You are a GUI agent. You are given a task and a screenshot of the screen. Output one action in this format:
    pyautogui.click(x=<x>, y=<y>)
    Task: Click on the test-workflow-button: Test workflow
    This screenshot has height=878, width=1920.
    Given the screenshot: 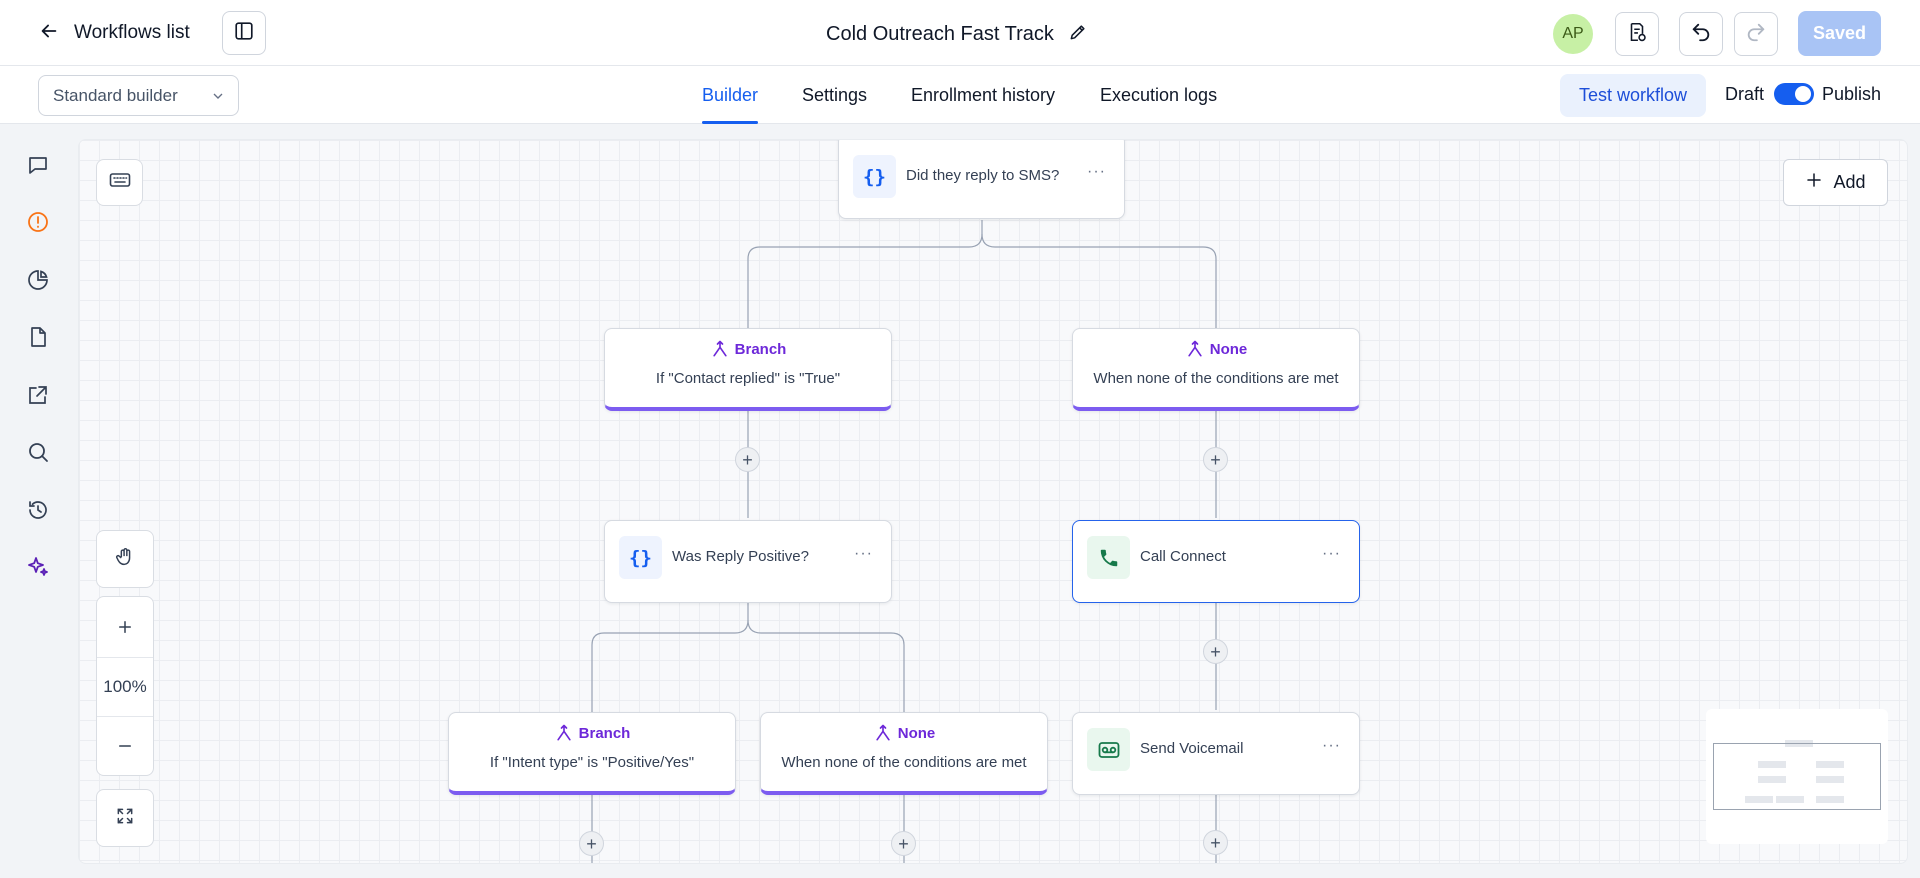 What is the action you would take?
    pyautogui.click(x=1633, y=95)
    